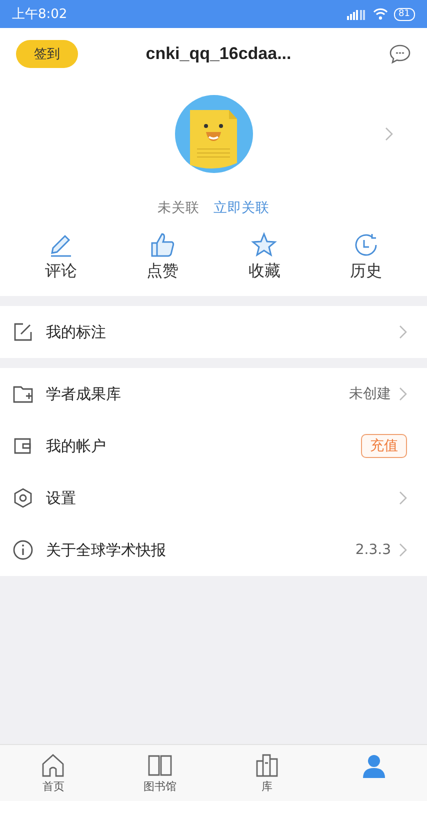  I want to click on menu-item: 学者成果库 未创建, so click(213, 394).